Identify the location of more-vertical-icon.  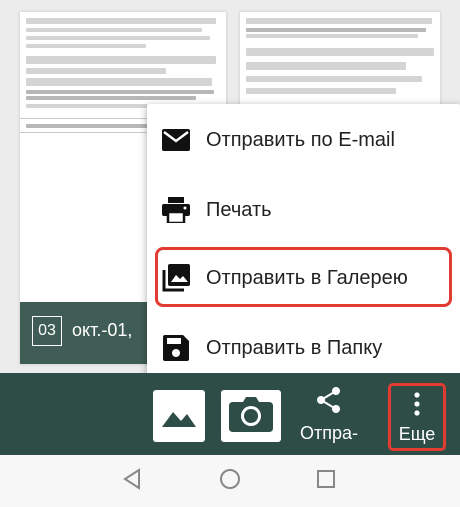
(417, 406).